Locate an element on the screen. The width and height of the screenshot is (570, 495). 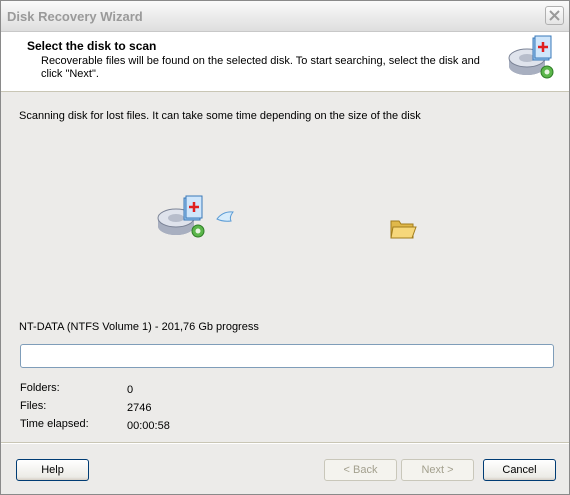
time-elapsed-label: Time elapsed: is located at coordinates (54, 424).